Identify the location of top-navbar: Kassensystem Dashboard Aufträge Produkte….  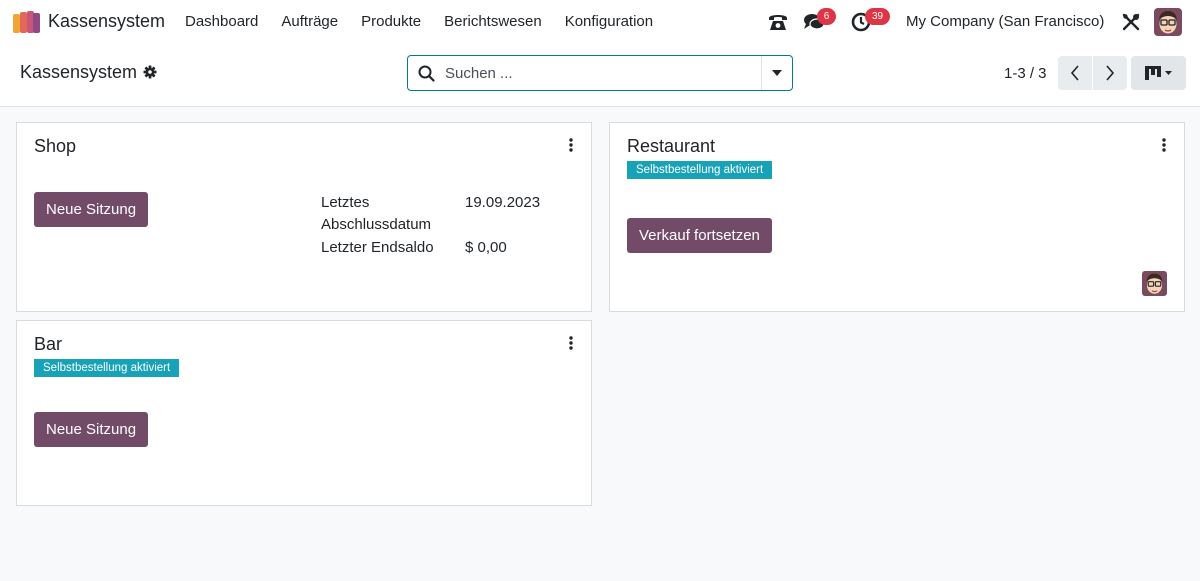
(600, 22).